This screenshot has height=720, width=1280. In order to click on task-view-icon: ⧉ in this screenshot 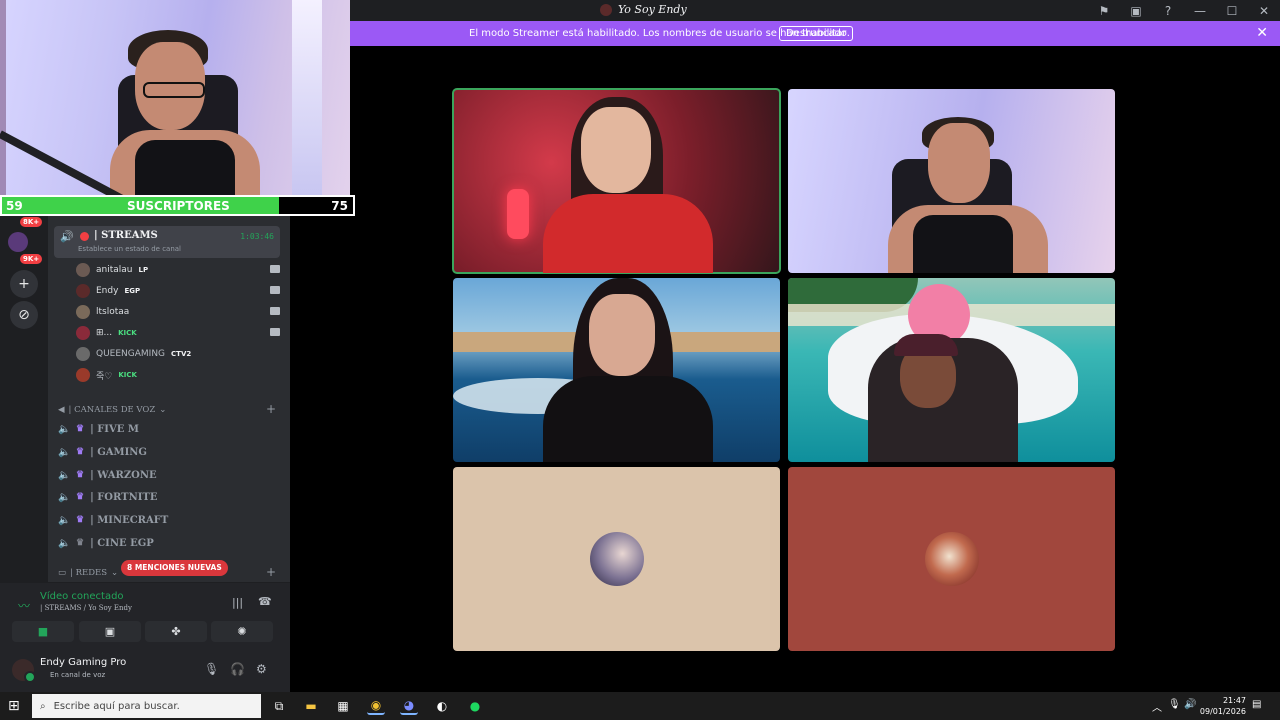, I will do `click(279, 706)`.